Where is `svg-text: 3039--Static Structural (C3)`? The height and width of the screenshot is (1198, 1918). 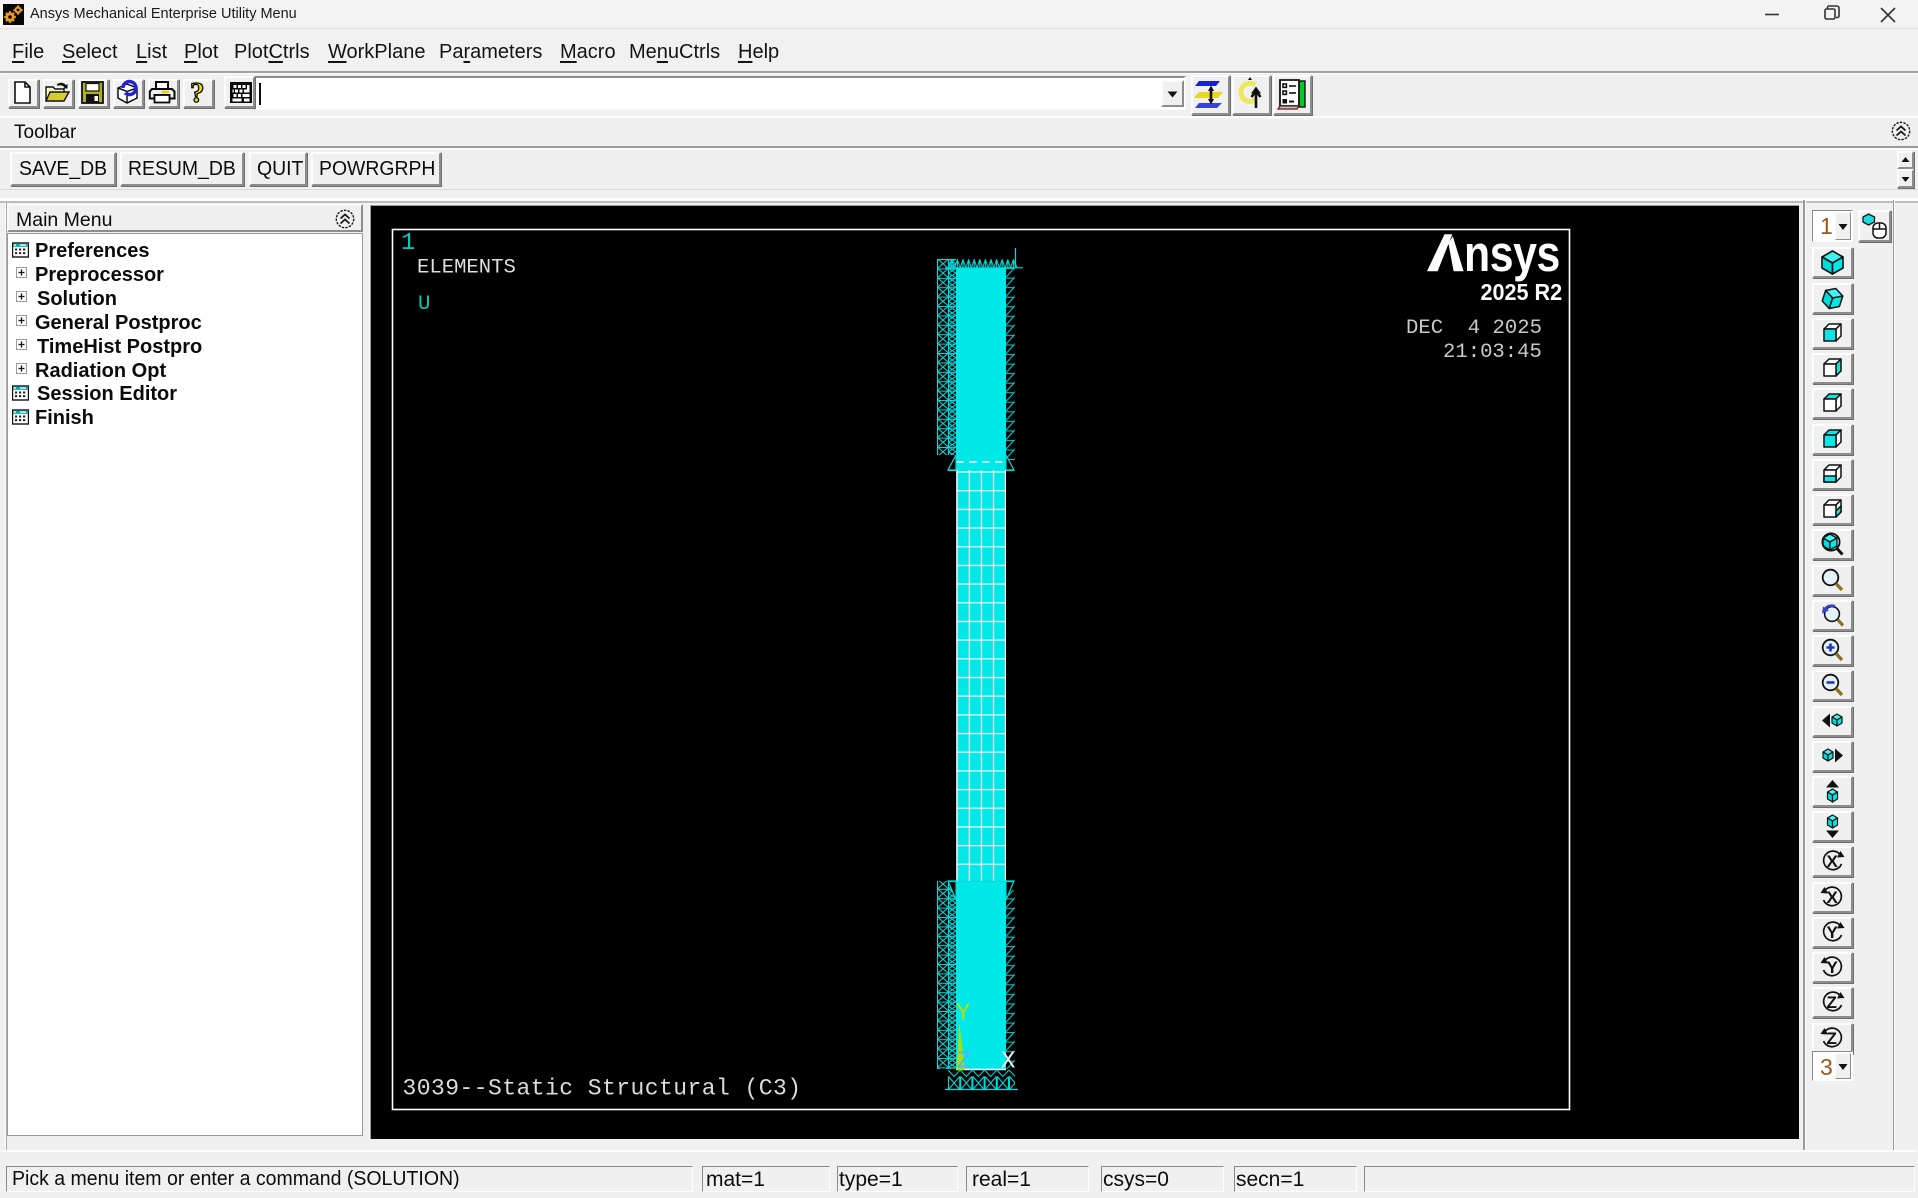 svg-text: 3039--Static Structural (C3) is located at coordinates (602, 1089).